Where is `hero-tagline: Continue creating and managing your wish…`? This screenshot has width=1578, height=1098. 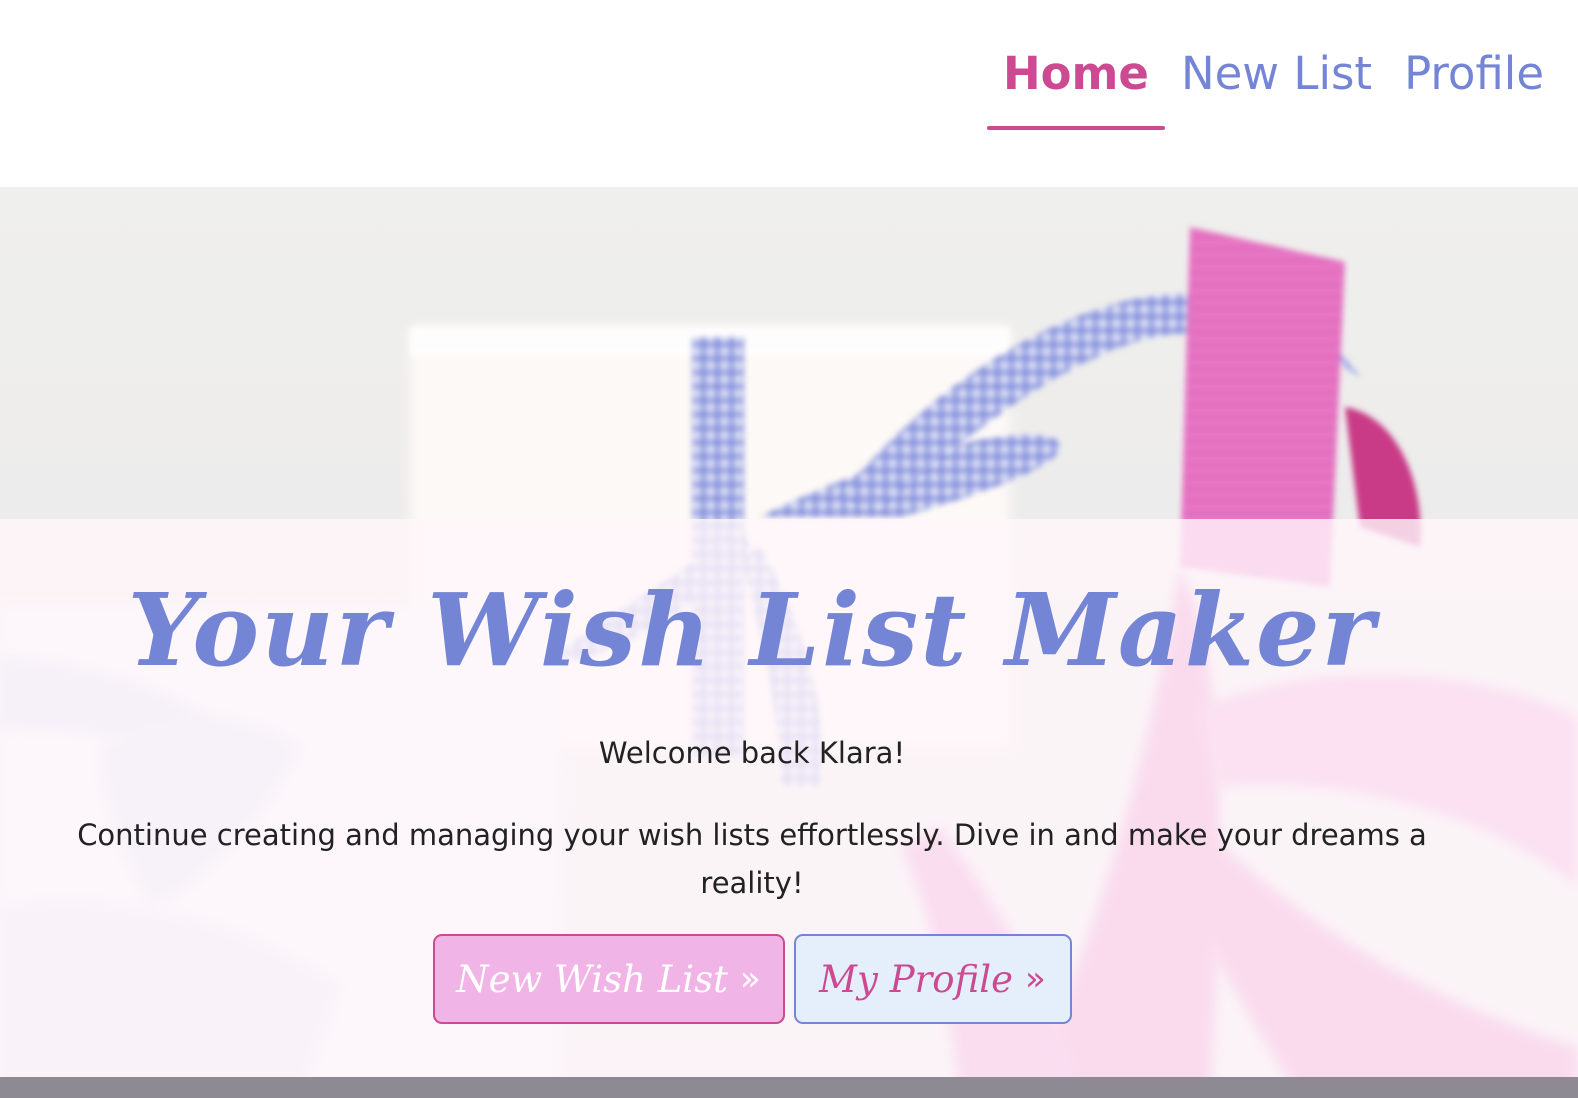
hero-tagline: Continue creating and managing your wish… is located at coordinates (752, 859).